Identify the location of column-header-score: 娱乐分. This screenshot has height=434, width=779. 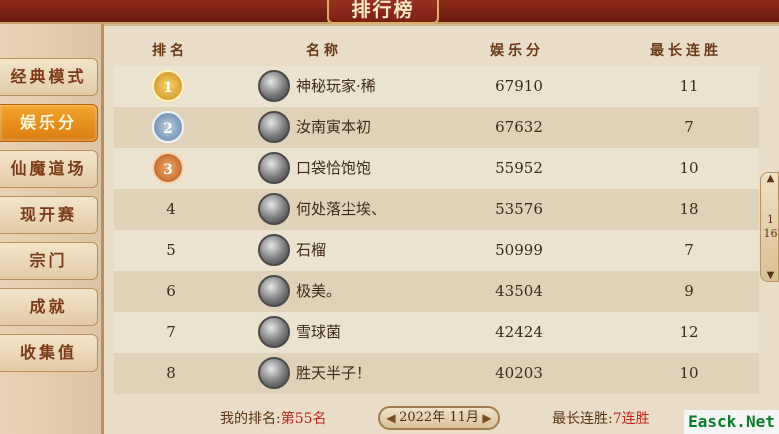
(517, 51).